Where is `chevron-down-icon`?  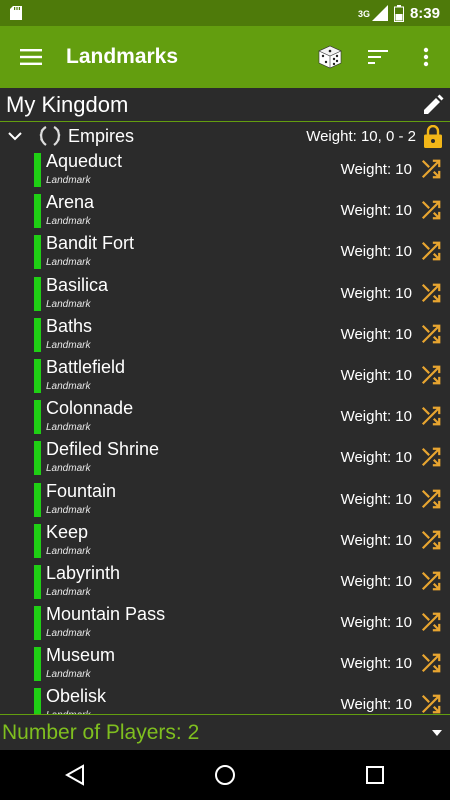
chevron-down-icon is located at coordinates (15, 135).